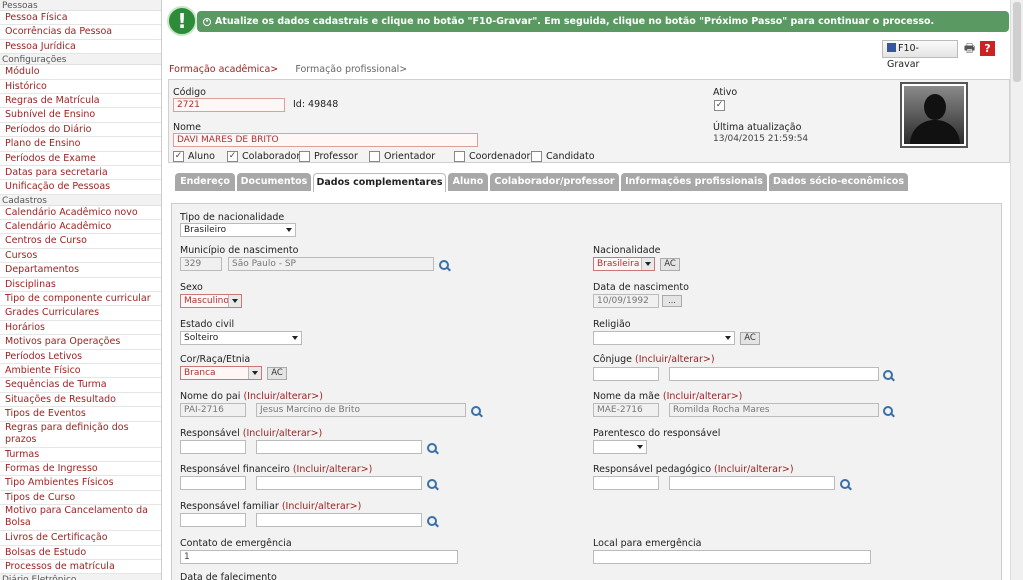  Describe the element at coordinates (80, 313) in the screenshot. I see `sidebar-item: Grades Curriculares` at that location.